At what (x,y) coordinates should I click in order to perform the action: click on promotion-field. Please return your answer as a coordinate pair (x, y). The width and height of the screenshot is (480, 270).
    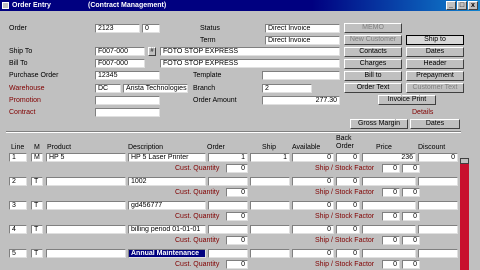
    Looking at the image, I should click on (127, 100).